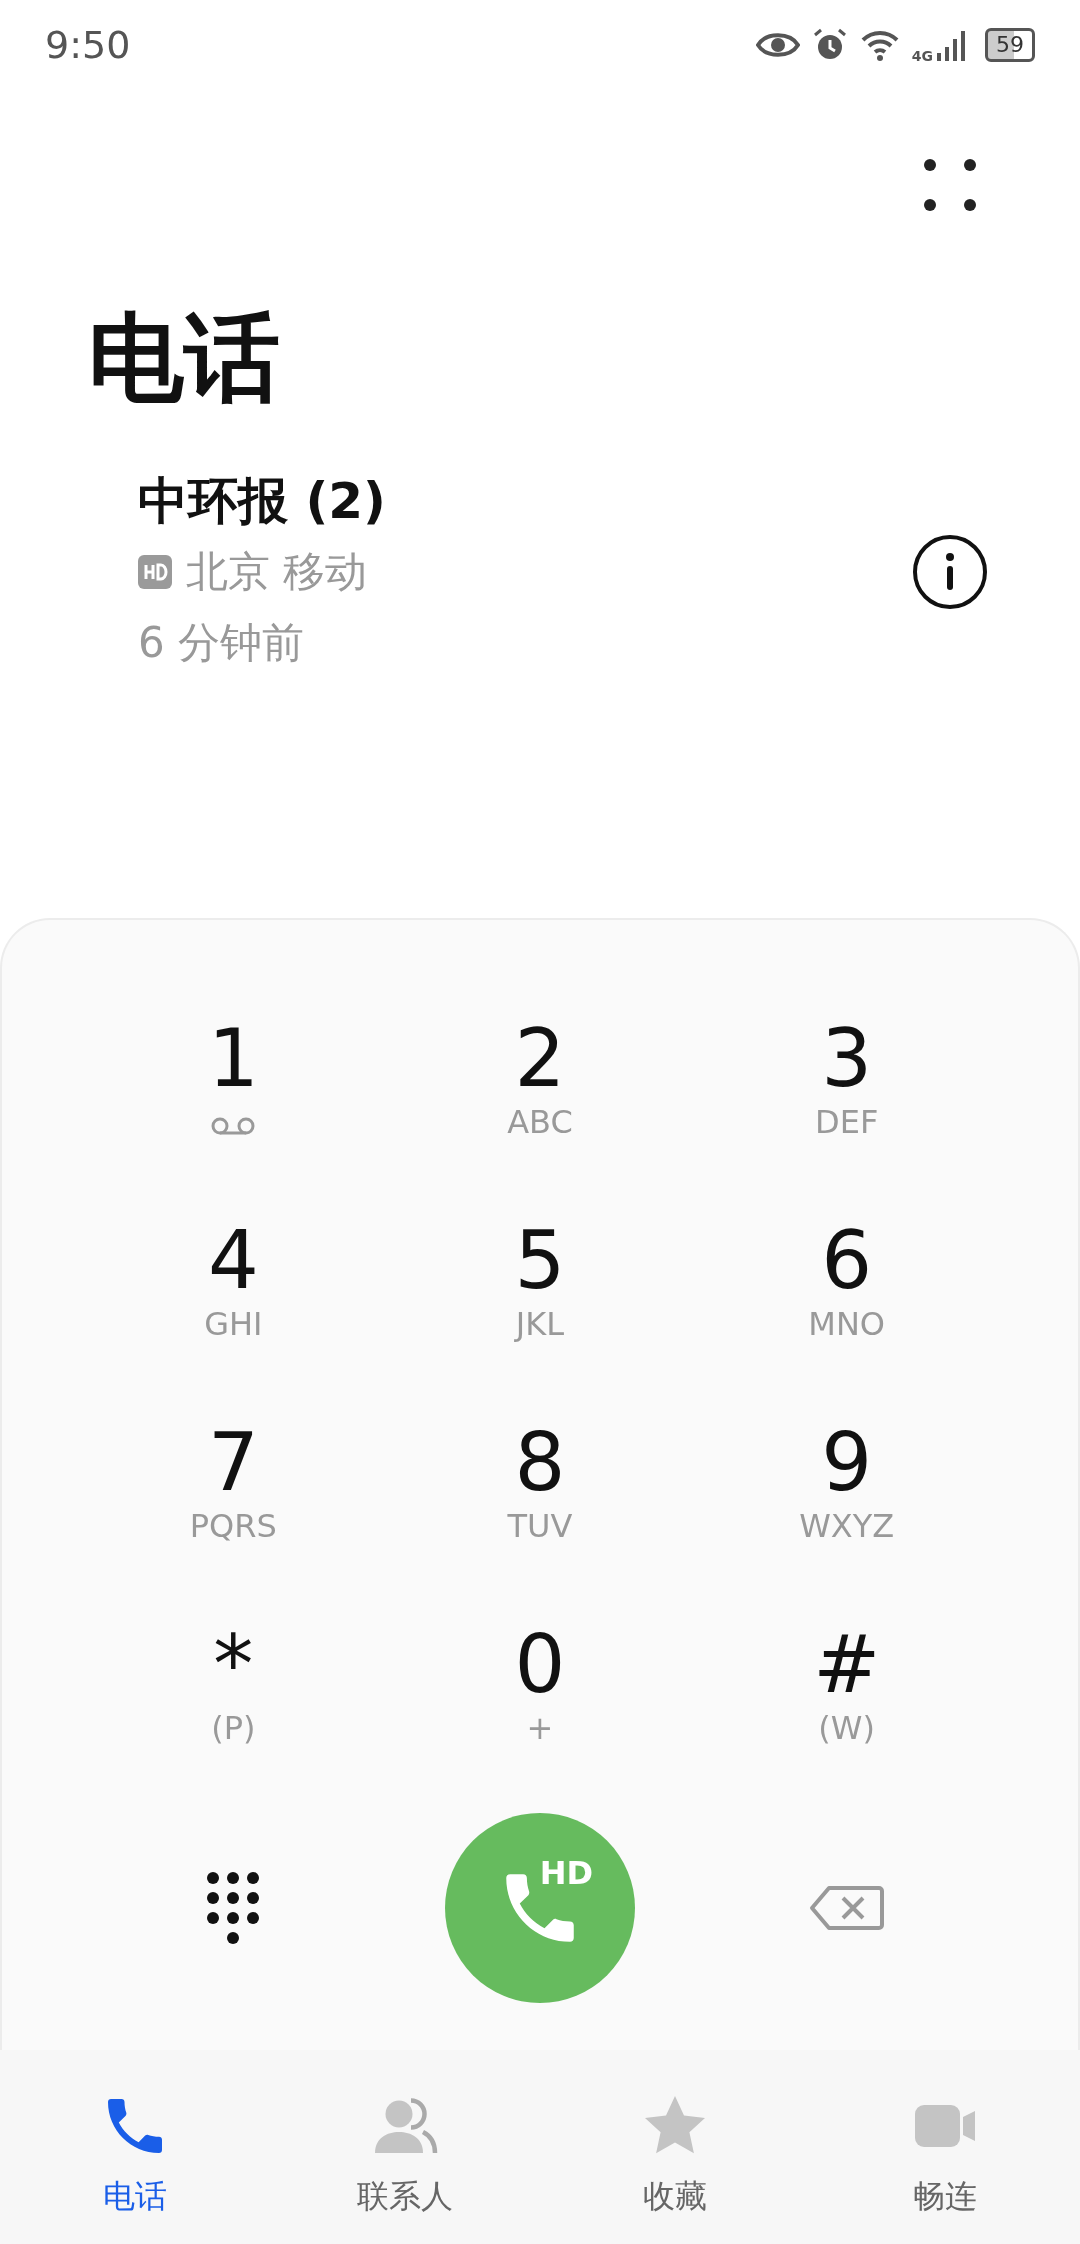 The width and height of the screenshot is (1080, 2244). What do you see at coordinates (777, 45) in the screenshot?
I see `eye-icon` at bounding box center [777, 45].